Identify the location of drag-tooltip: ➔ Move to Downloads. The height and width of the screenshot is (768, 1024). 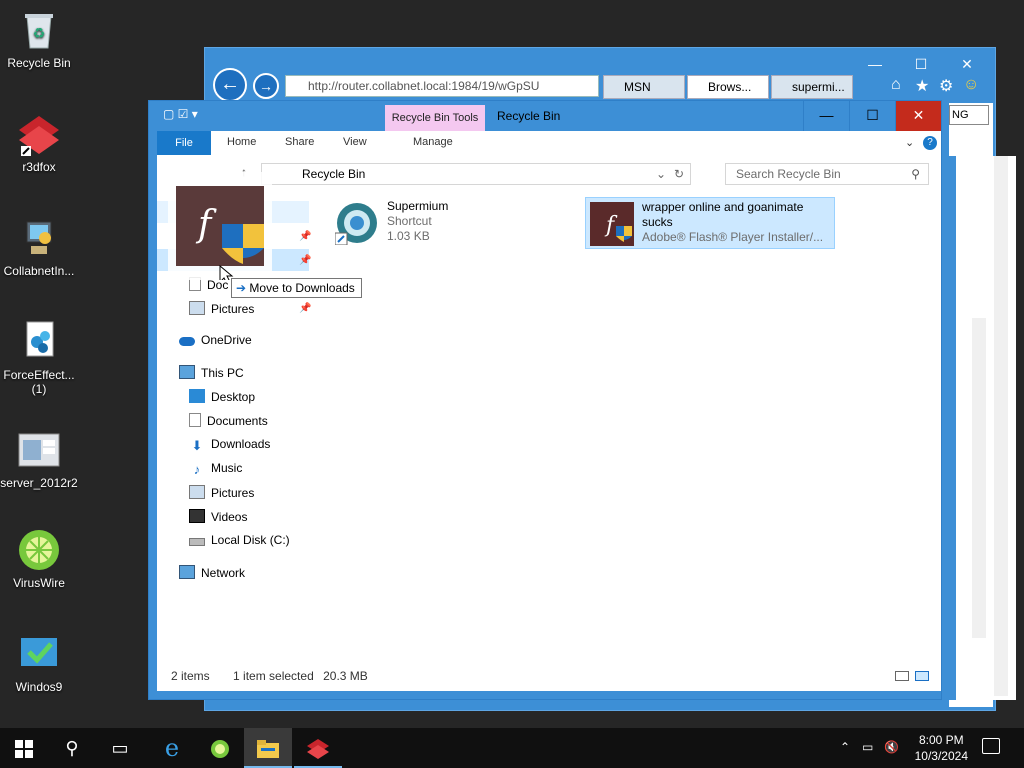
(296, 288).